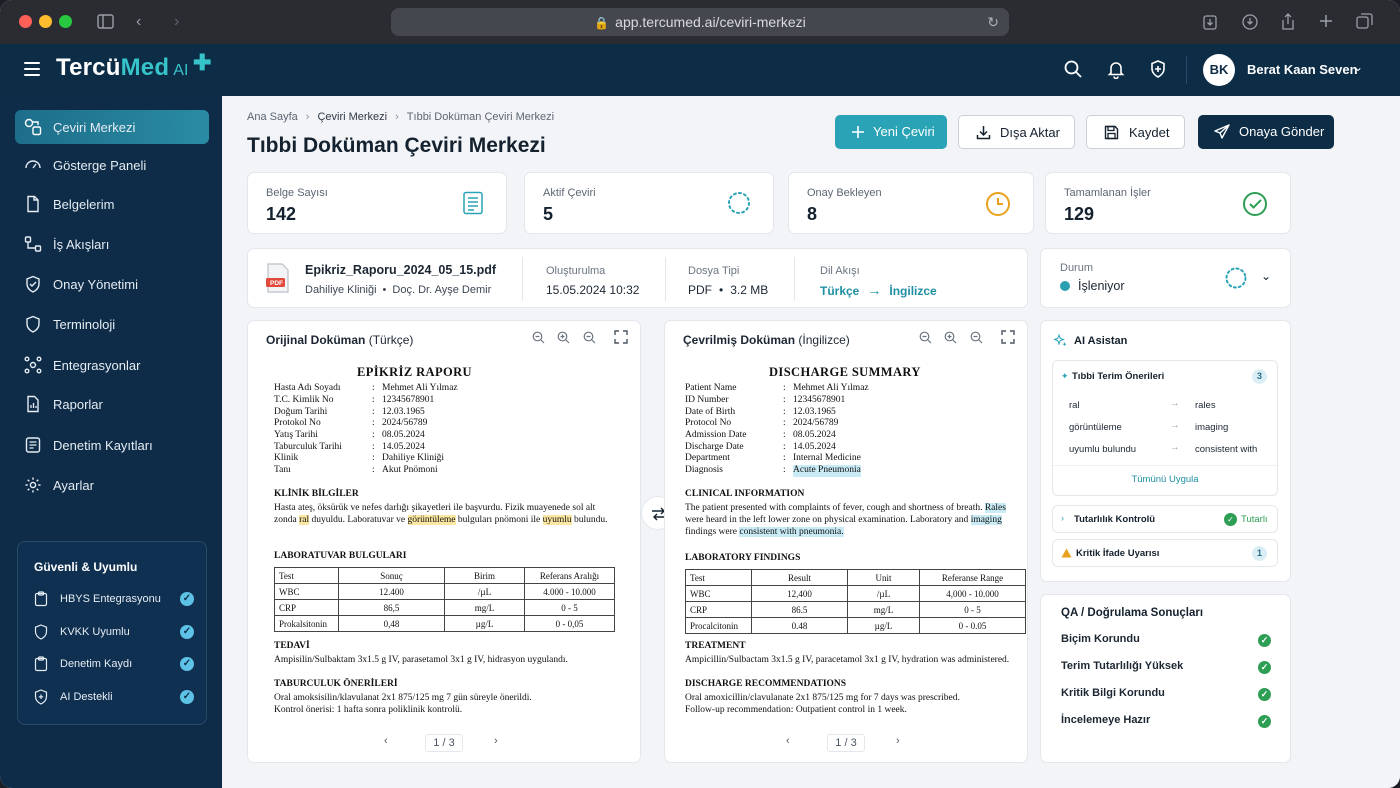  What do you see at coordinates (1132, 613) in the screenshot?
I see `qa-title: QA / Doğrulama Sonuçları` at bounding box center [1132, 613].